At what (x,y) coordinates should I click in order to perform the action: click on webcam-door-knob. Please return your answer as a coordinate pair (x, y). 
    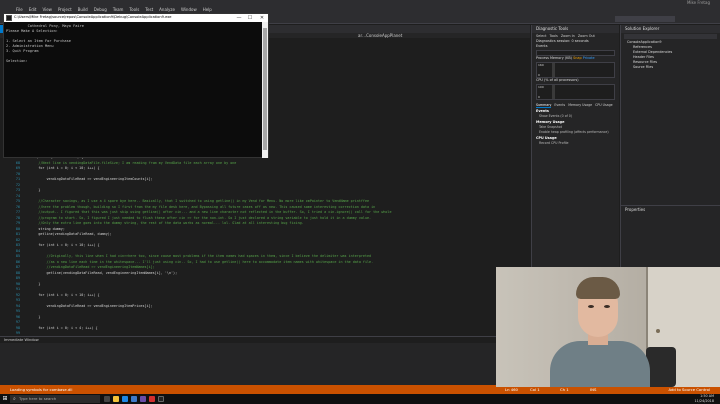
    Looking at the image, I should click on (658, 331).